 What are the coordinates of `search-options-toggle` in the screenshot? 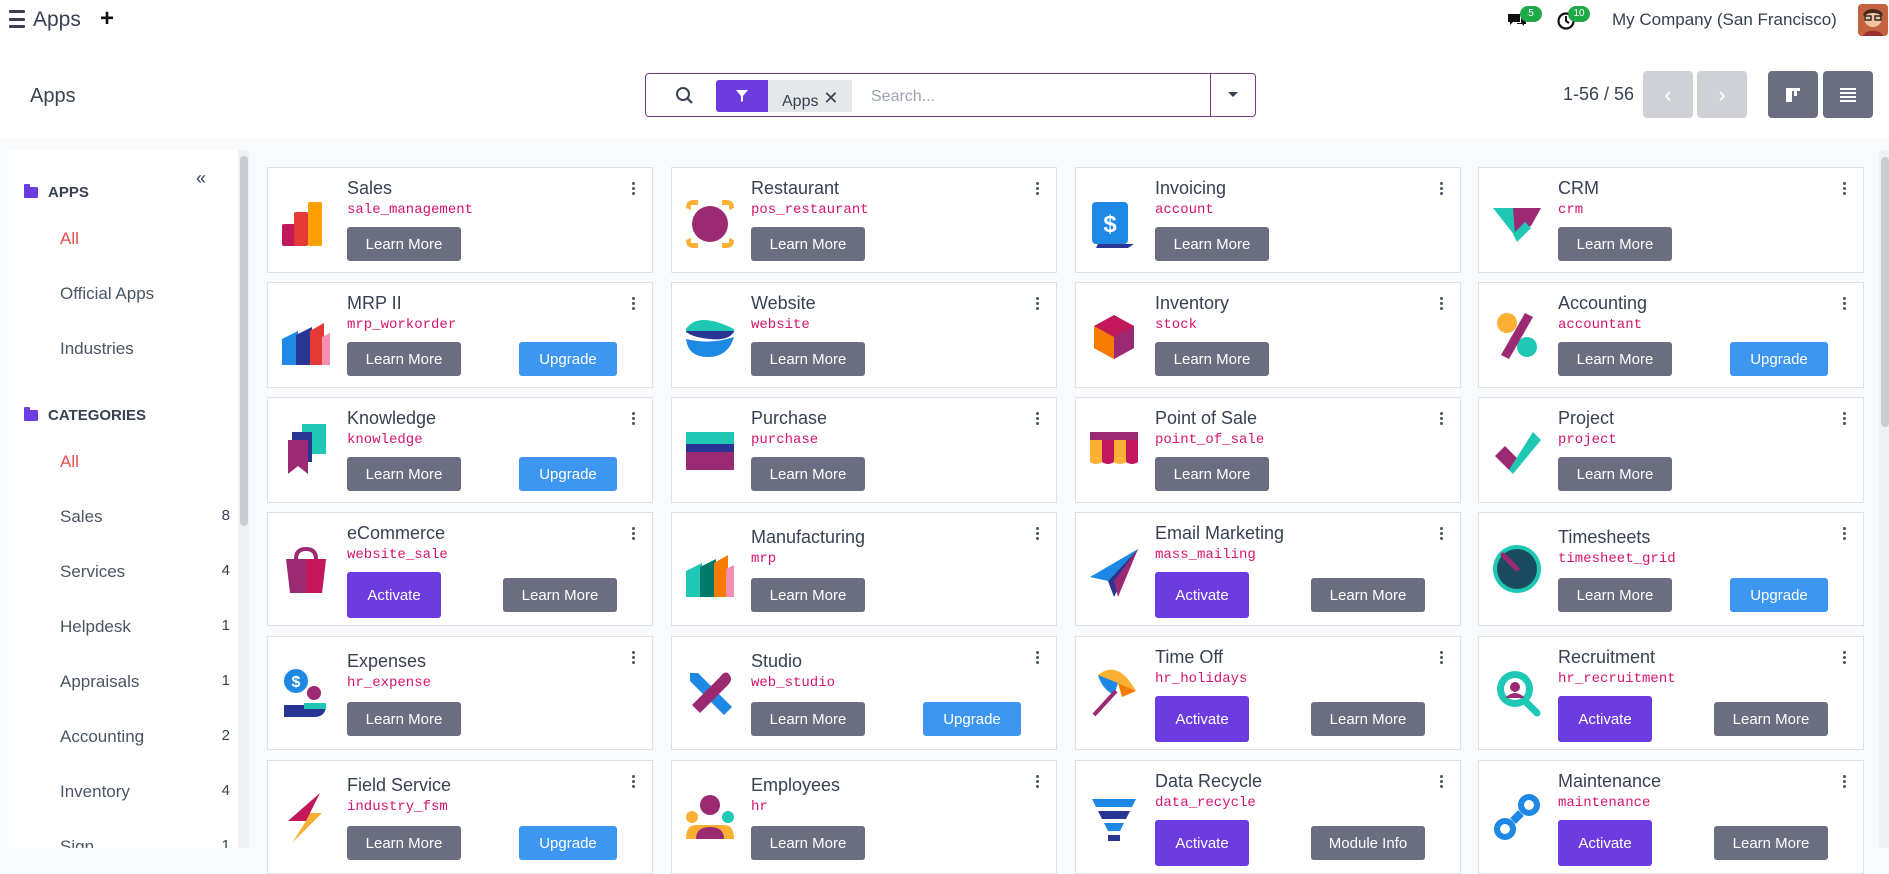 It's located at (1232, 95).